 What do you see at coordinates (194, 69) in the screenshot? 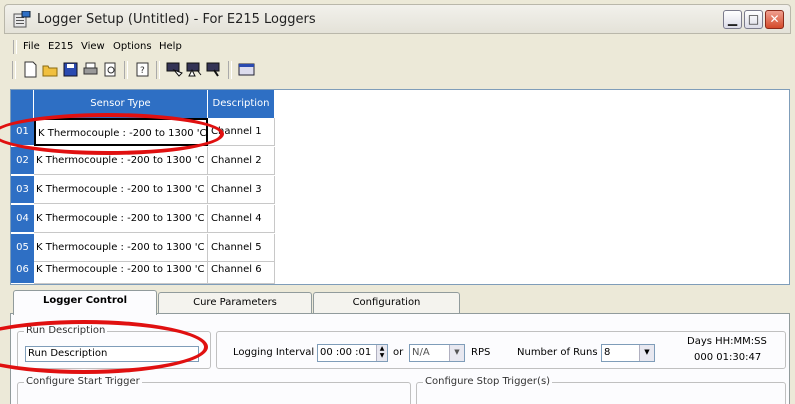
I see `logger-upload-icon` at bounding box center [194, 69].